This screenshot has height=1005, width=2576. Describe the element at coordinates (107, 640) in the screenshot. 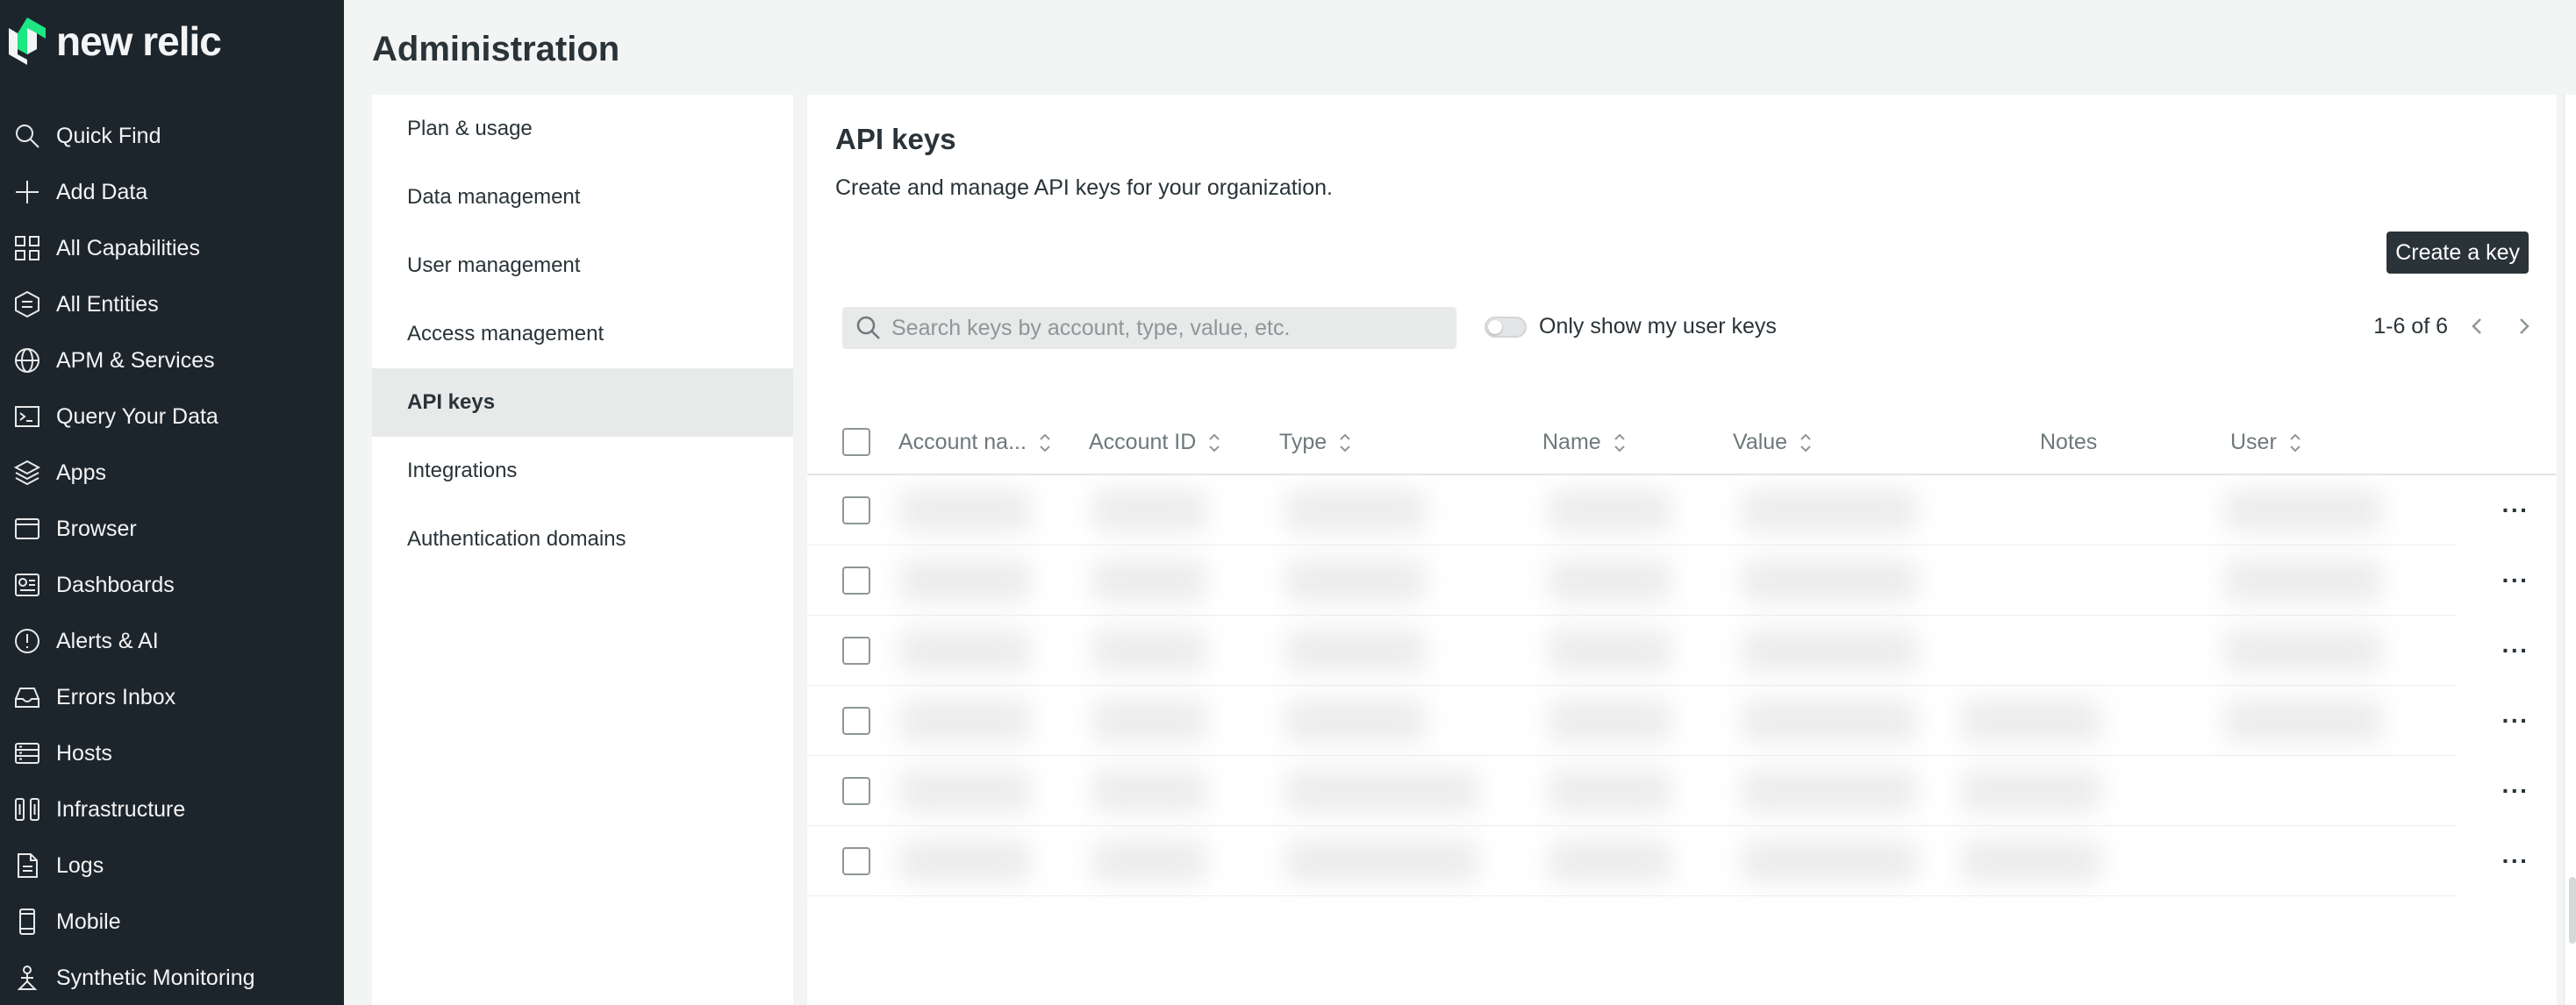

I see `sidebar-item-label: Alerts & AI` at that location.